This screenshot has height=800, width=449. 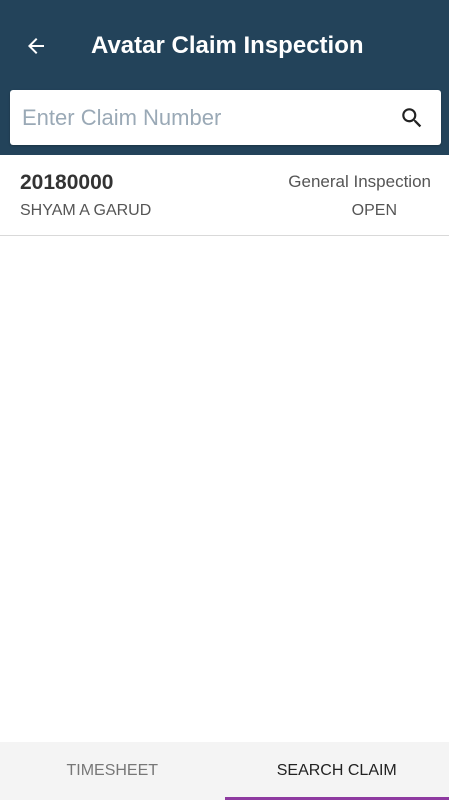 I want to click on tab-search-claim: SEARCH CLAIM, so click(x=336, y=771).